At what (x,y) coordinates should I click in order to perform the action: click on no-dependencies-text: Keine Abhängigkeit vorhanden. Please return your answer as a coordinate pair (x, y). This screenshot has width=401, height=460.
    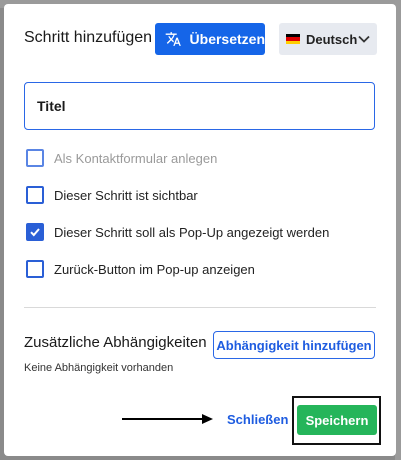
    Looking at the image, I should click on (99, 368).